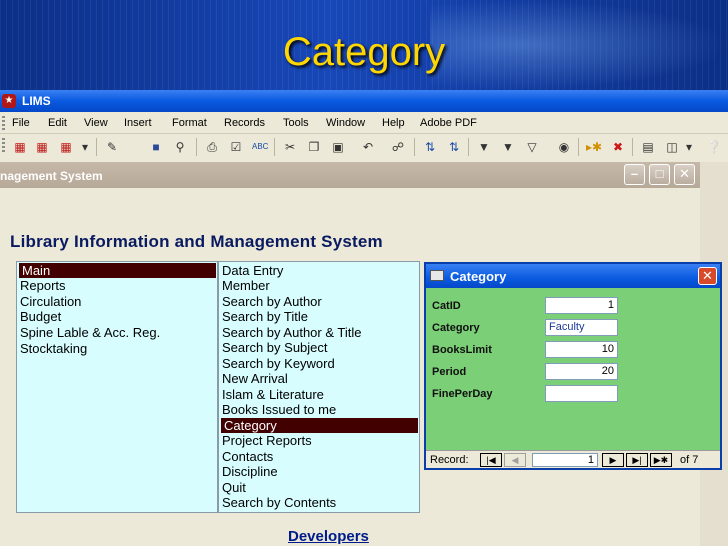 The image size is (728, 546). What do you see at coordinates (573, 276) in the screenshot?
I see `category-form-titlebar: Category ✕` at bounding box center [573, 276].